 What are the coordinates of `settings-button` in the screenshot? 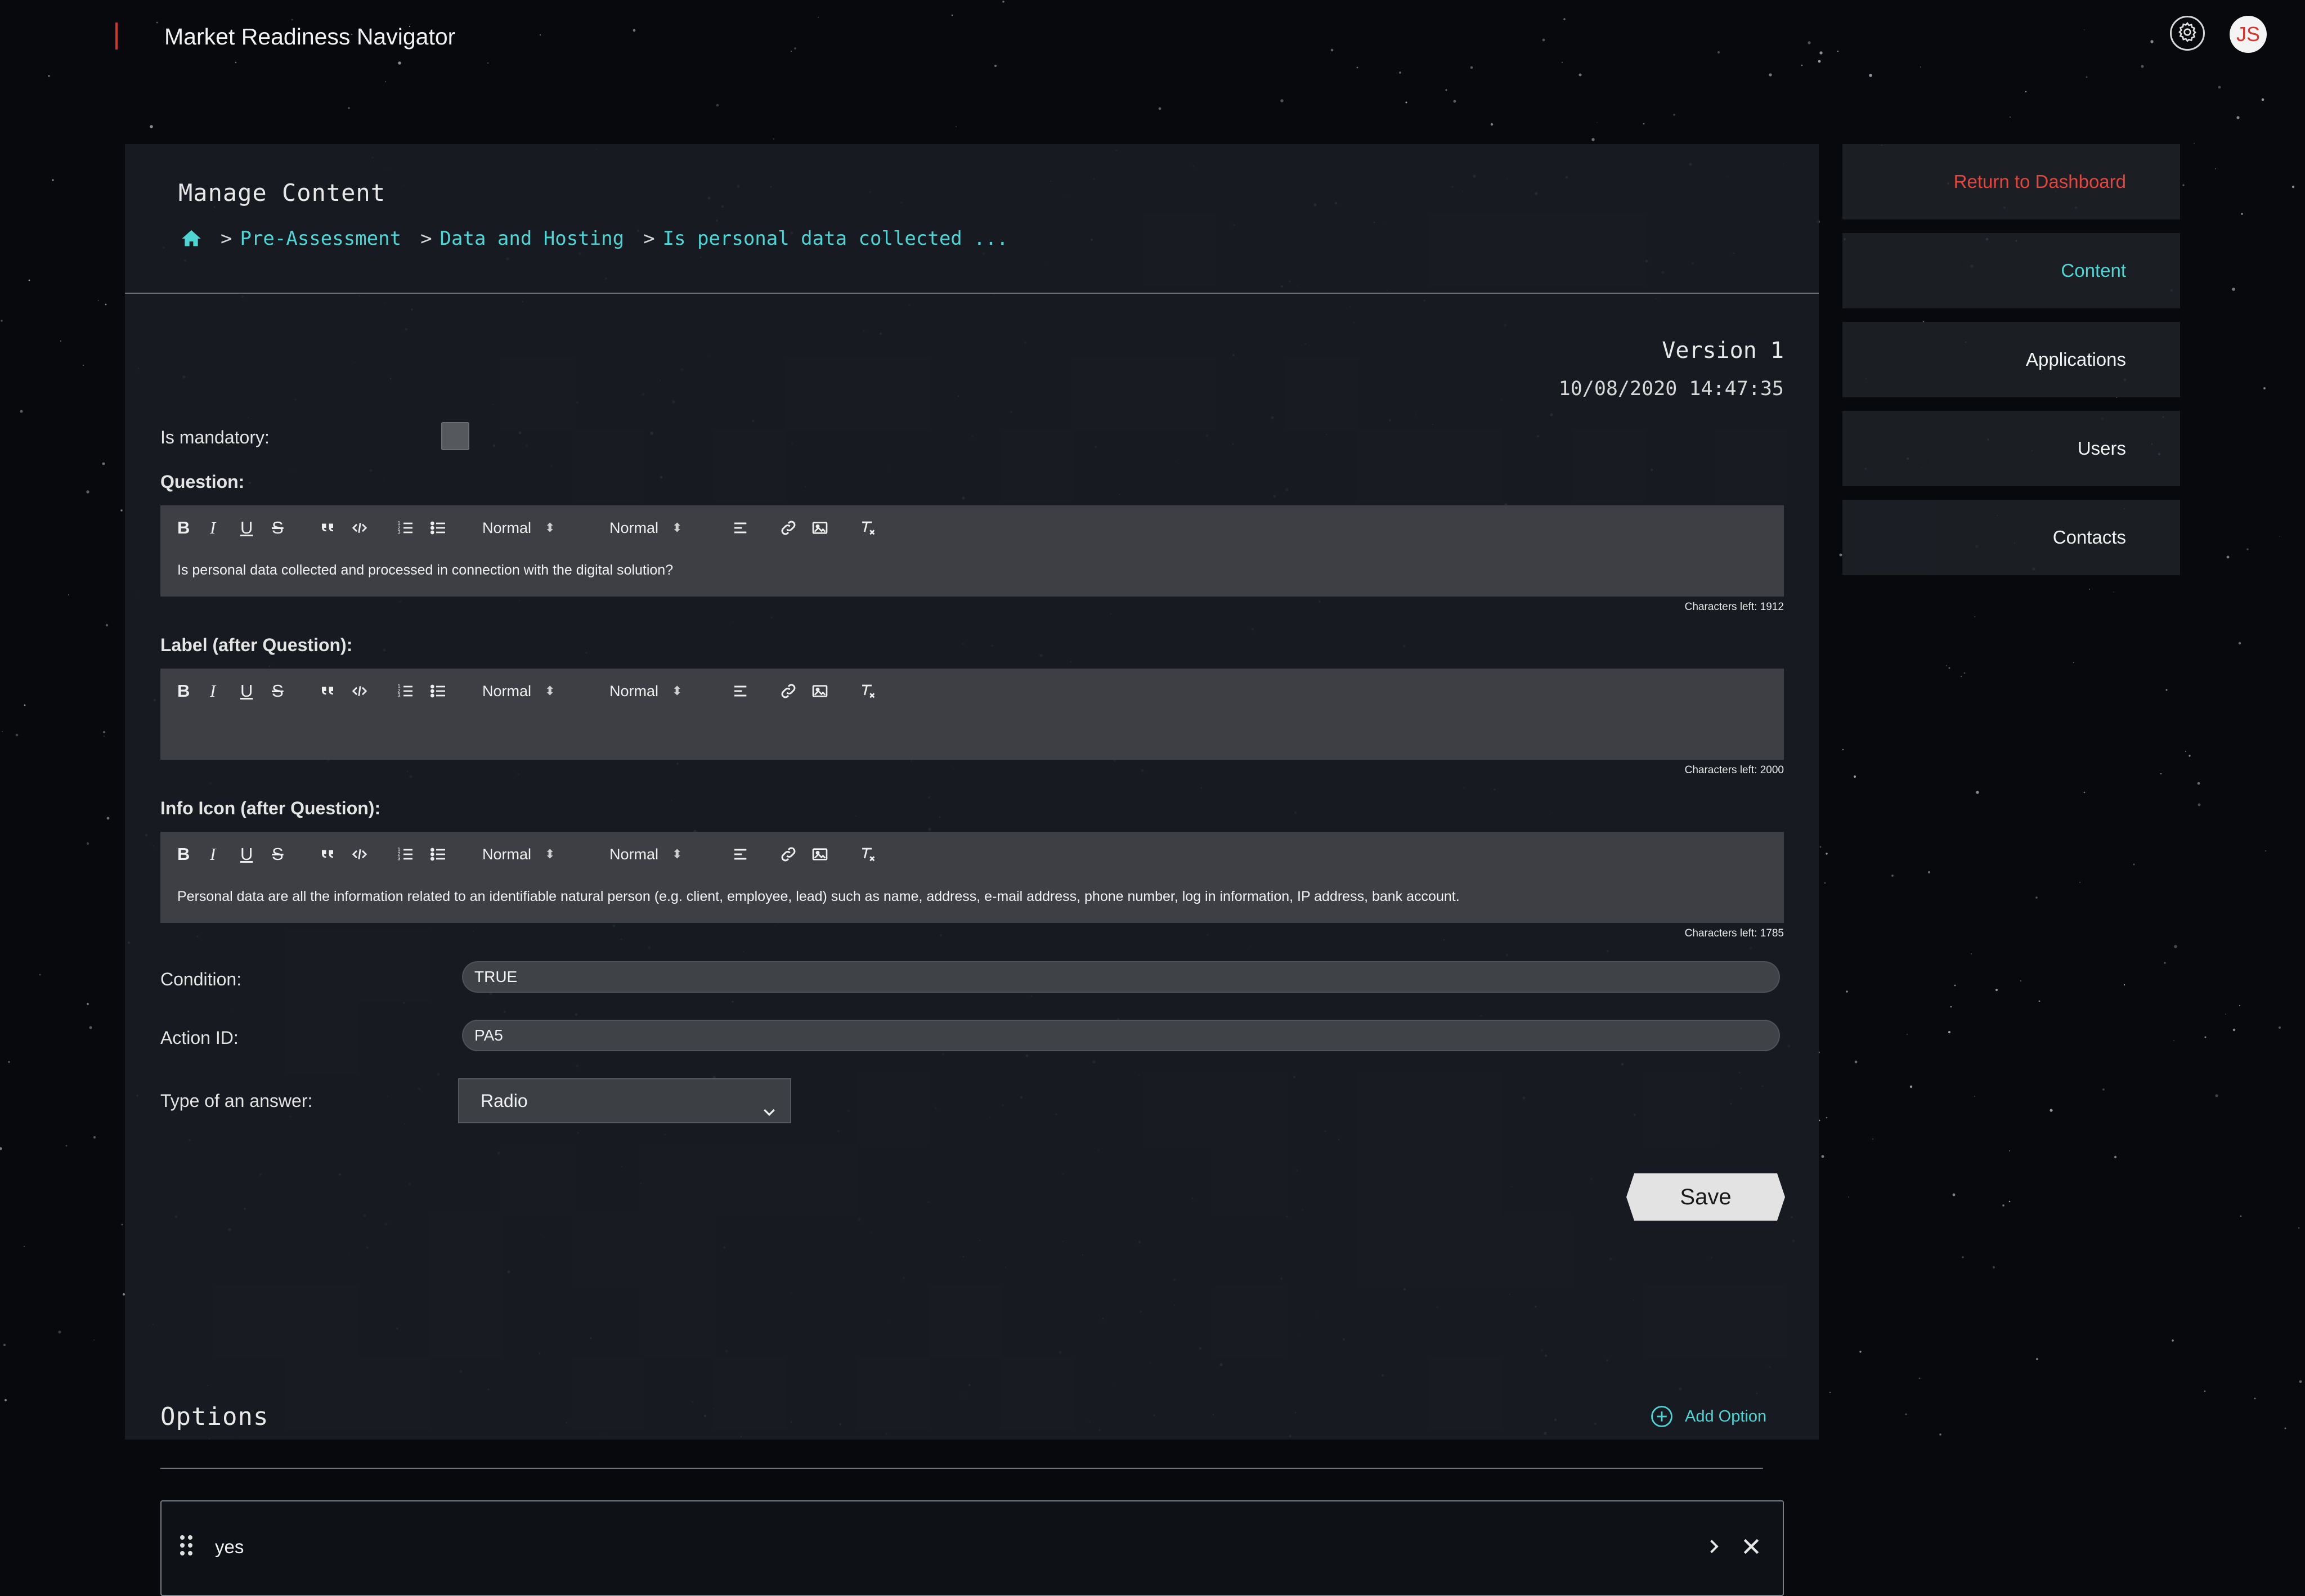 It's located at (2187, 33).